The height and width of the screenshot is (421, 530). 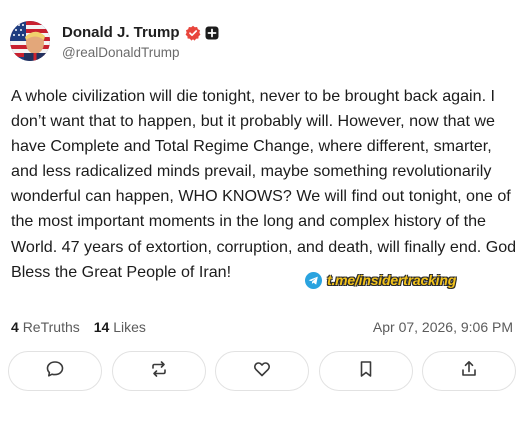 I want to click on bookmark-icon, so click(x=366, y=371).